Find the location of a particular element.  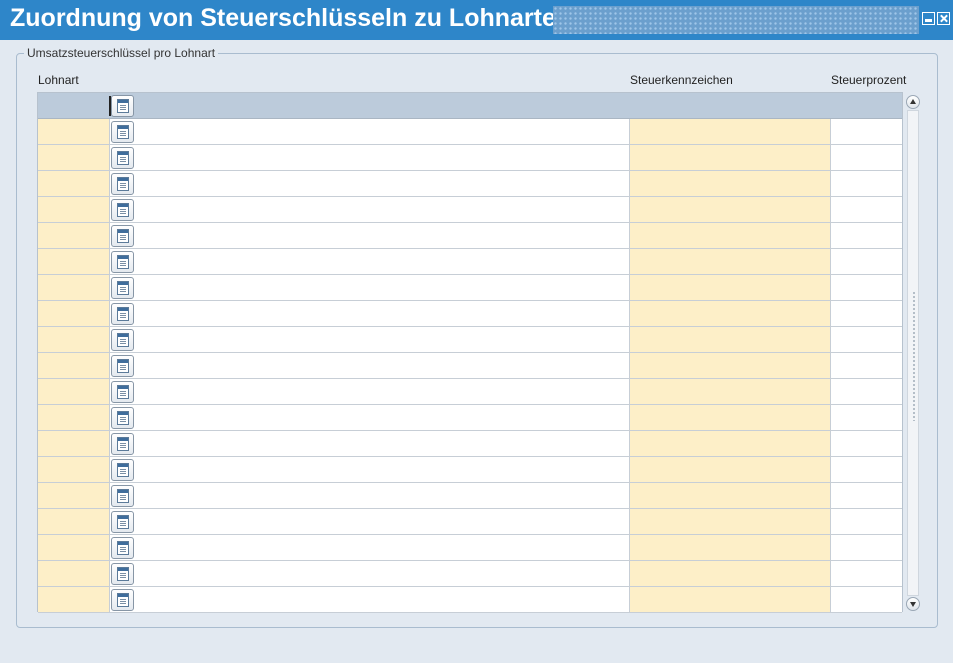

scrollbar-track is located at coordinates (913, 353).